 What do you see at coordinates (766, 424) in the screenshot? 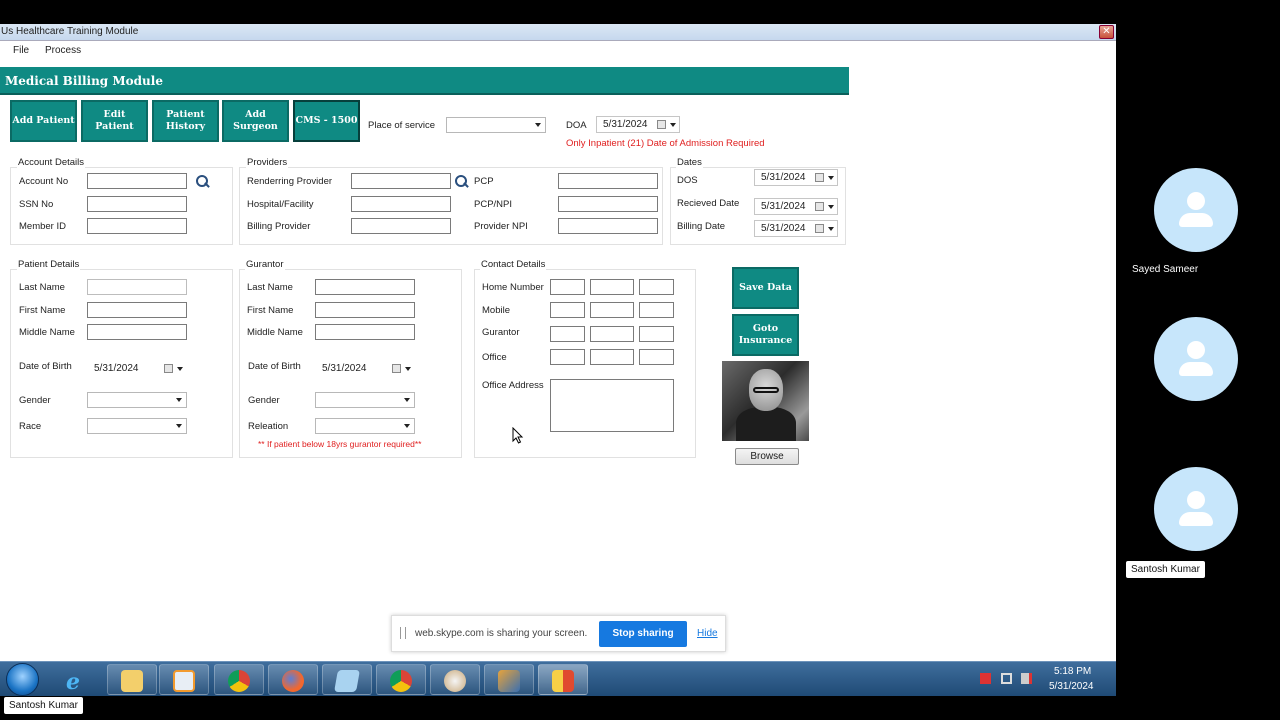
I see `photo-figure-body` at bounding box center [766, 424].